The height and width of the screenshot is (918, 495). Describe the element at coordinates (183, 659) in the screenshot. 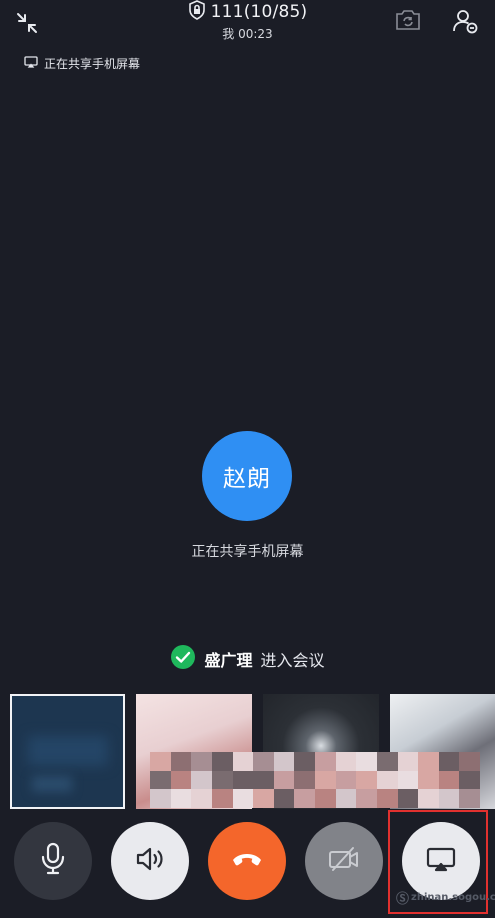

I see `check-circle-icon` at that location.